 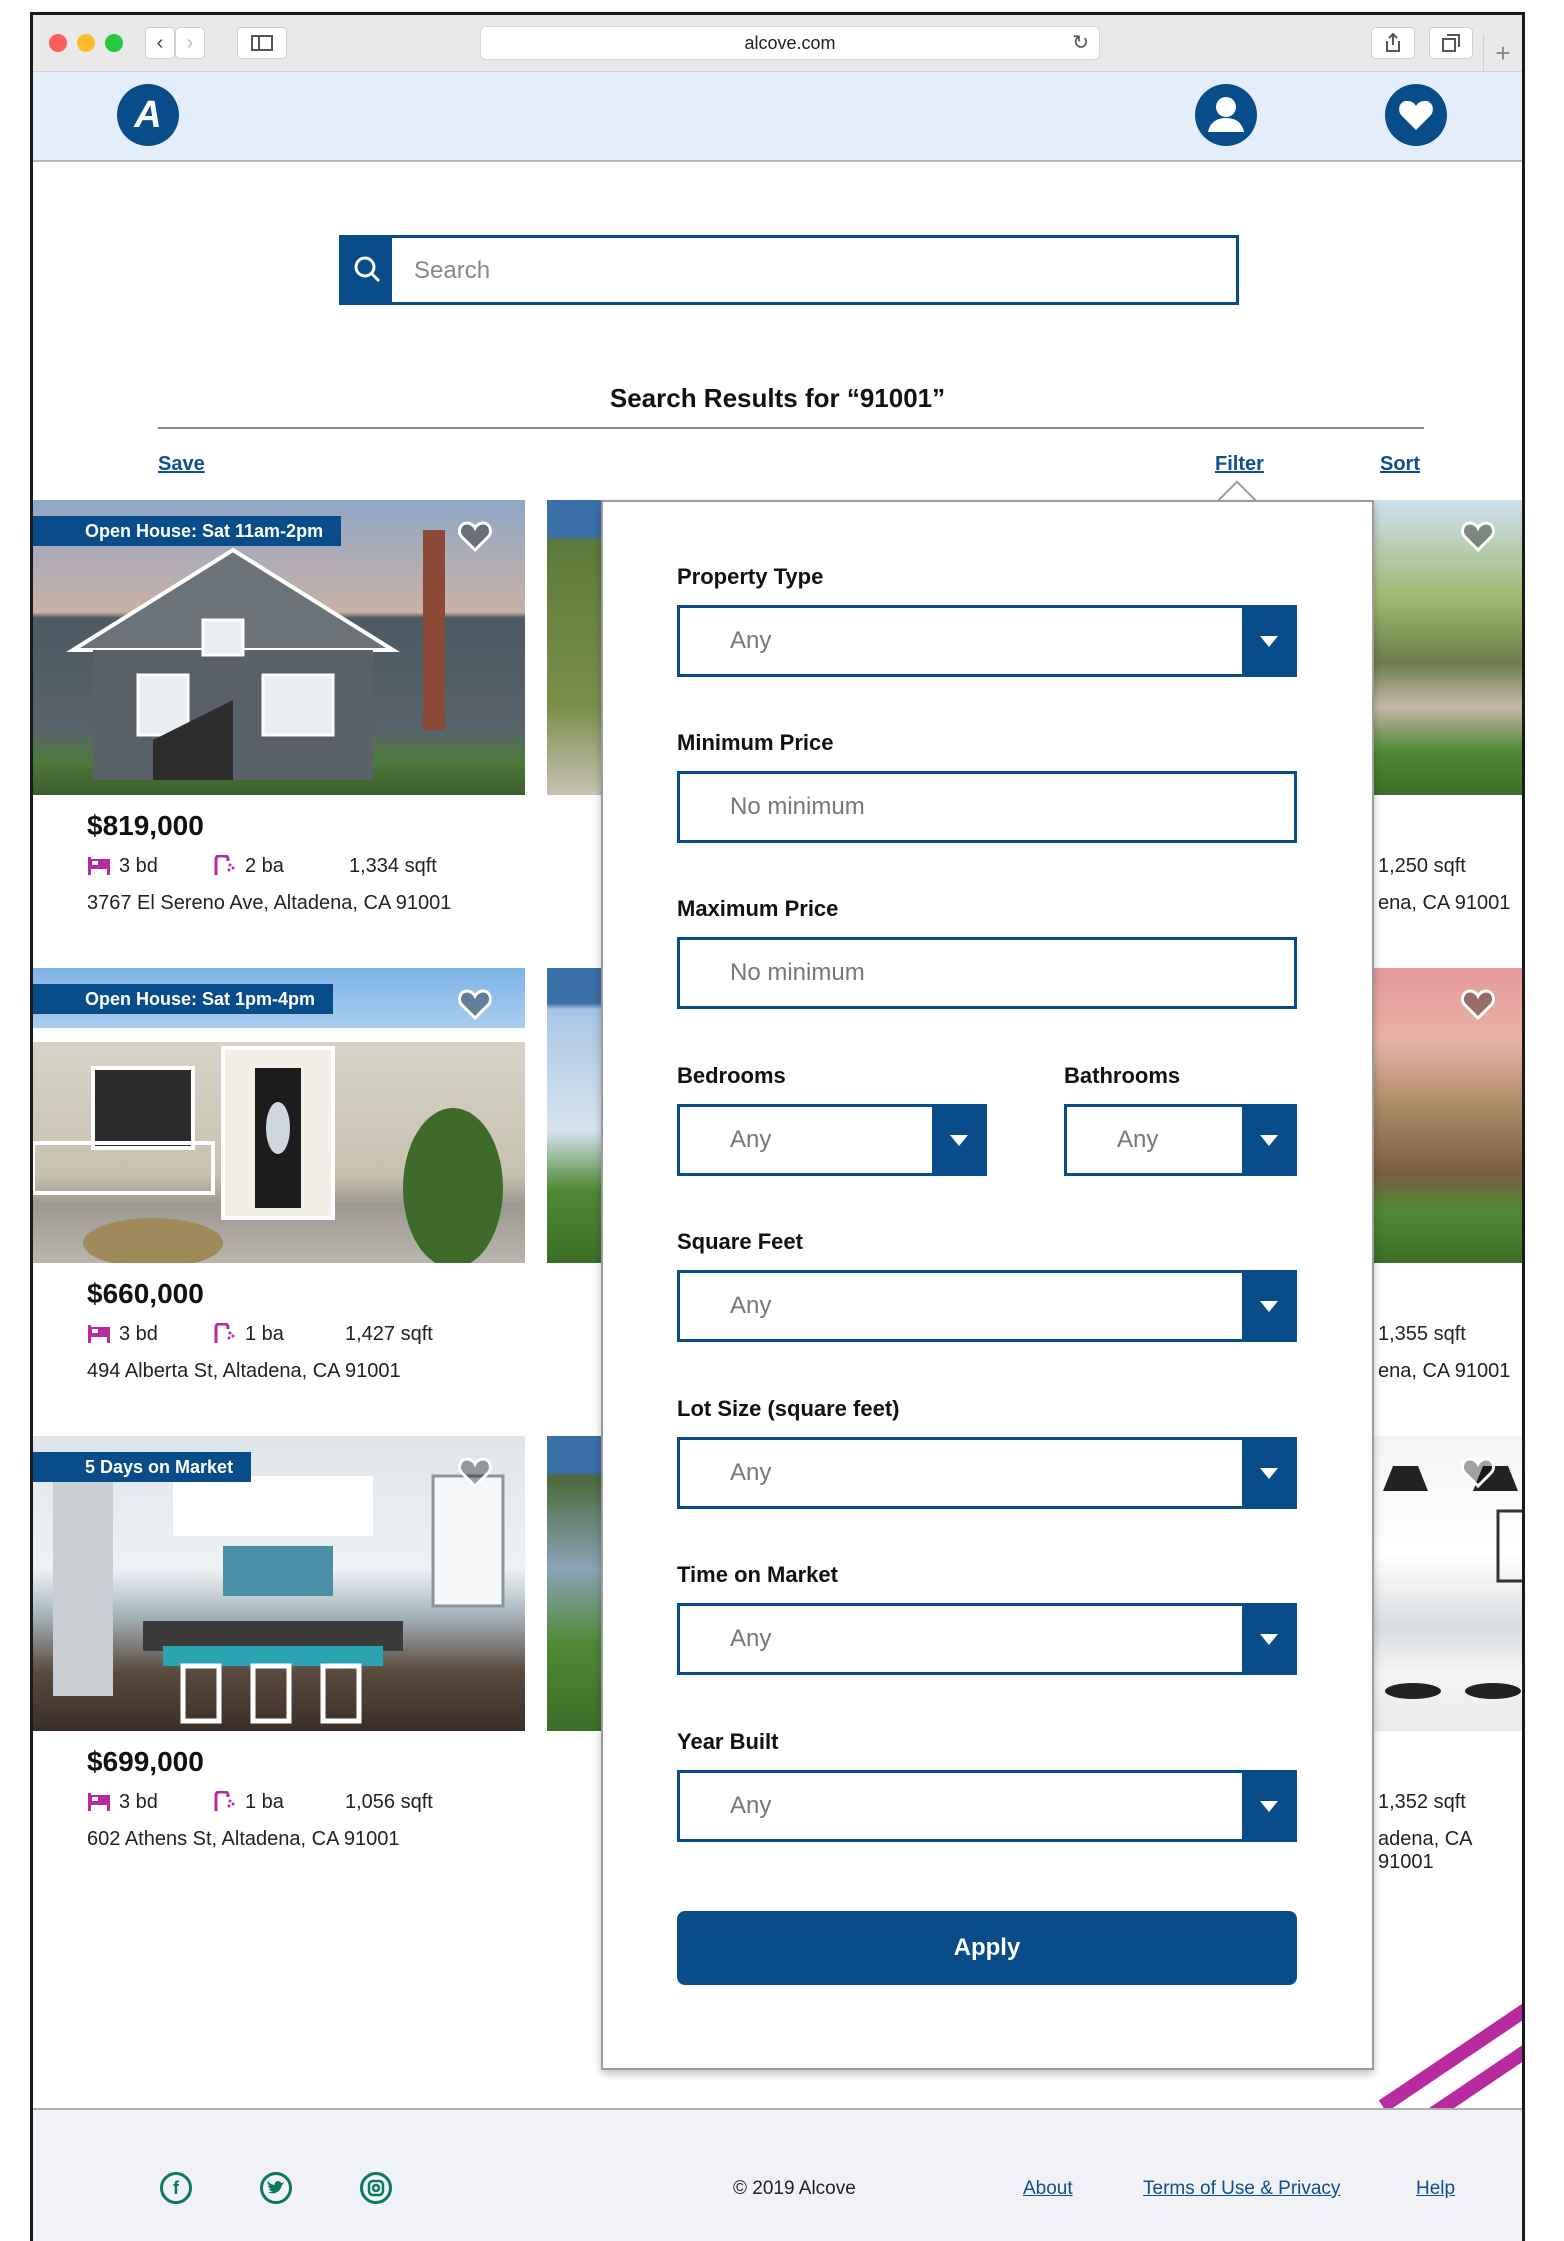 I want to click on back-button: ‹, so click(x=160, y=43).